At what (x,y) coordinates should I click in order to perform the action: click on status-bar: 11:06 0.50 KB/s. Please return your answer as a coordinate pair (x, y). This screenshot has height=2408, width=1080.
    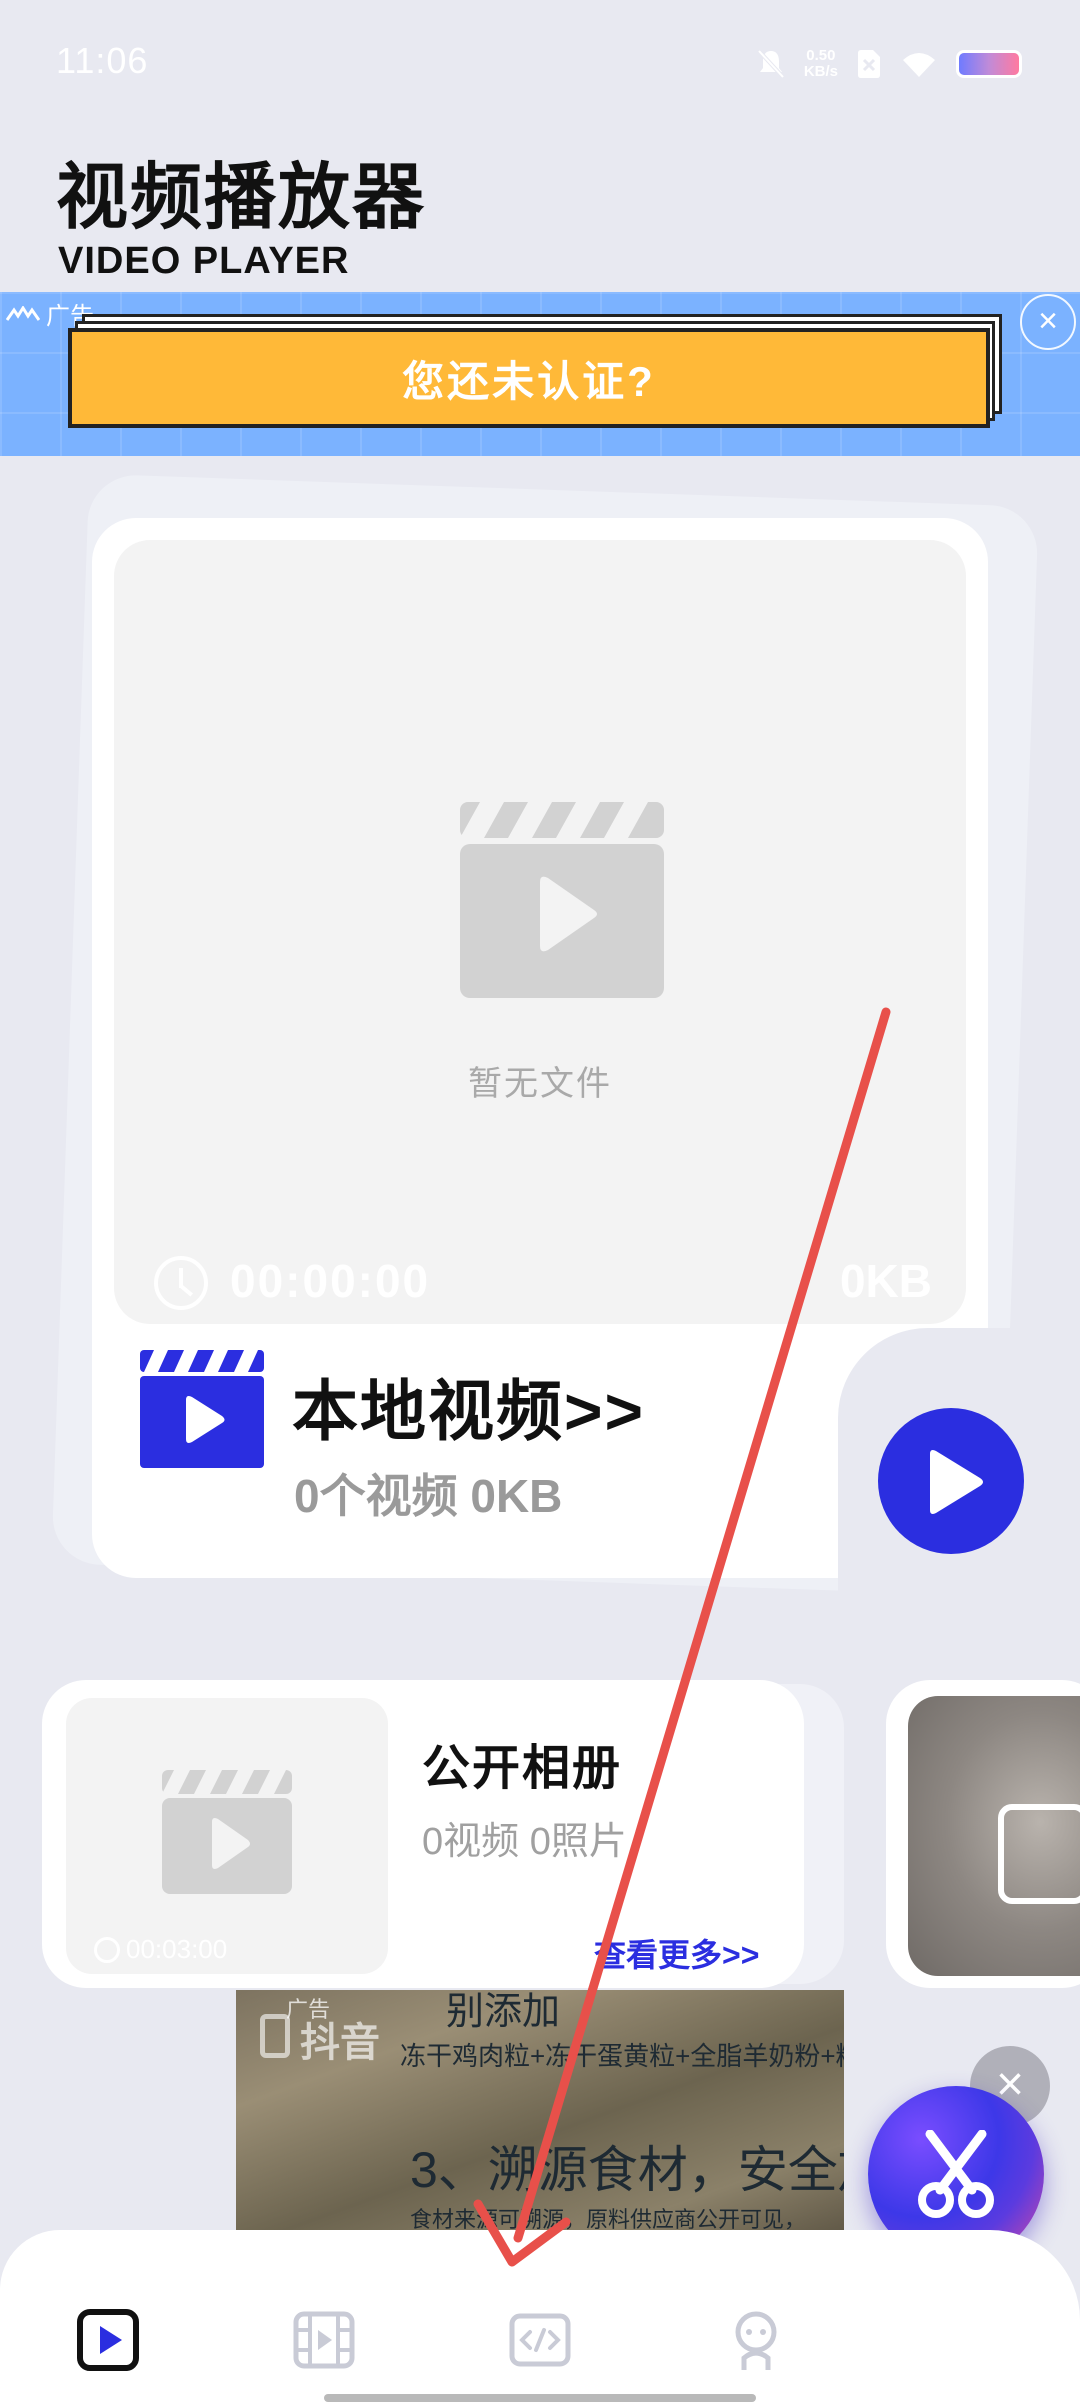
    Looking at the image, I should click on (540, 60).